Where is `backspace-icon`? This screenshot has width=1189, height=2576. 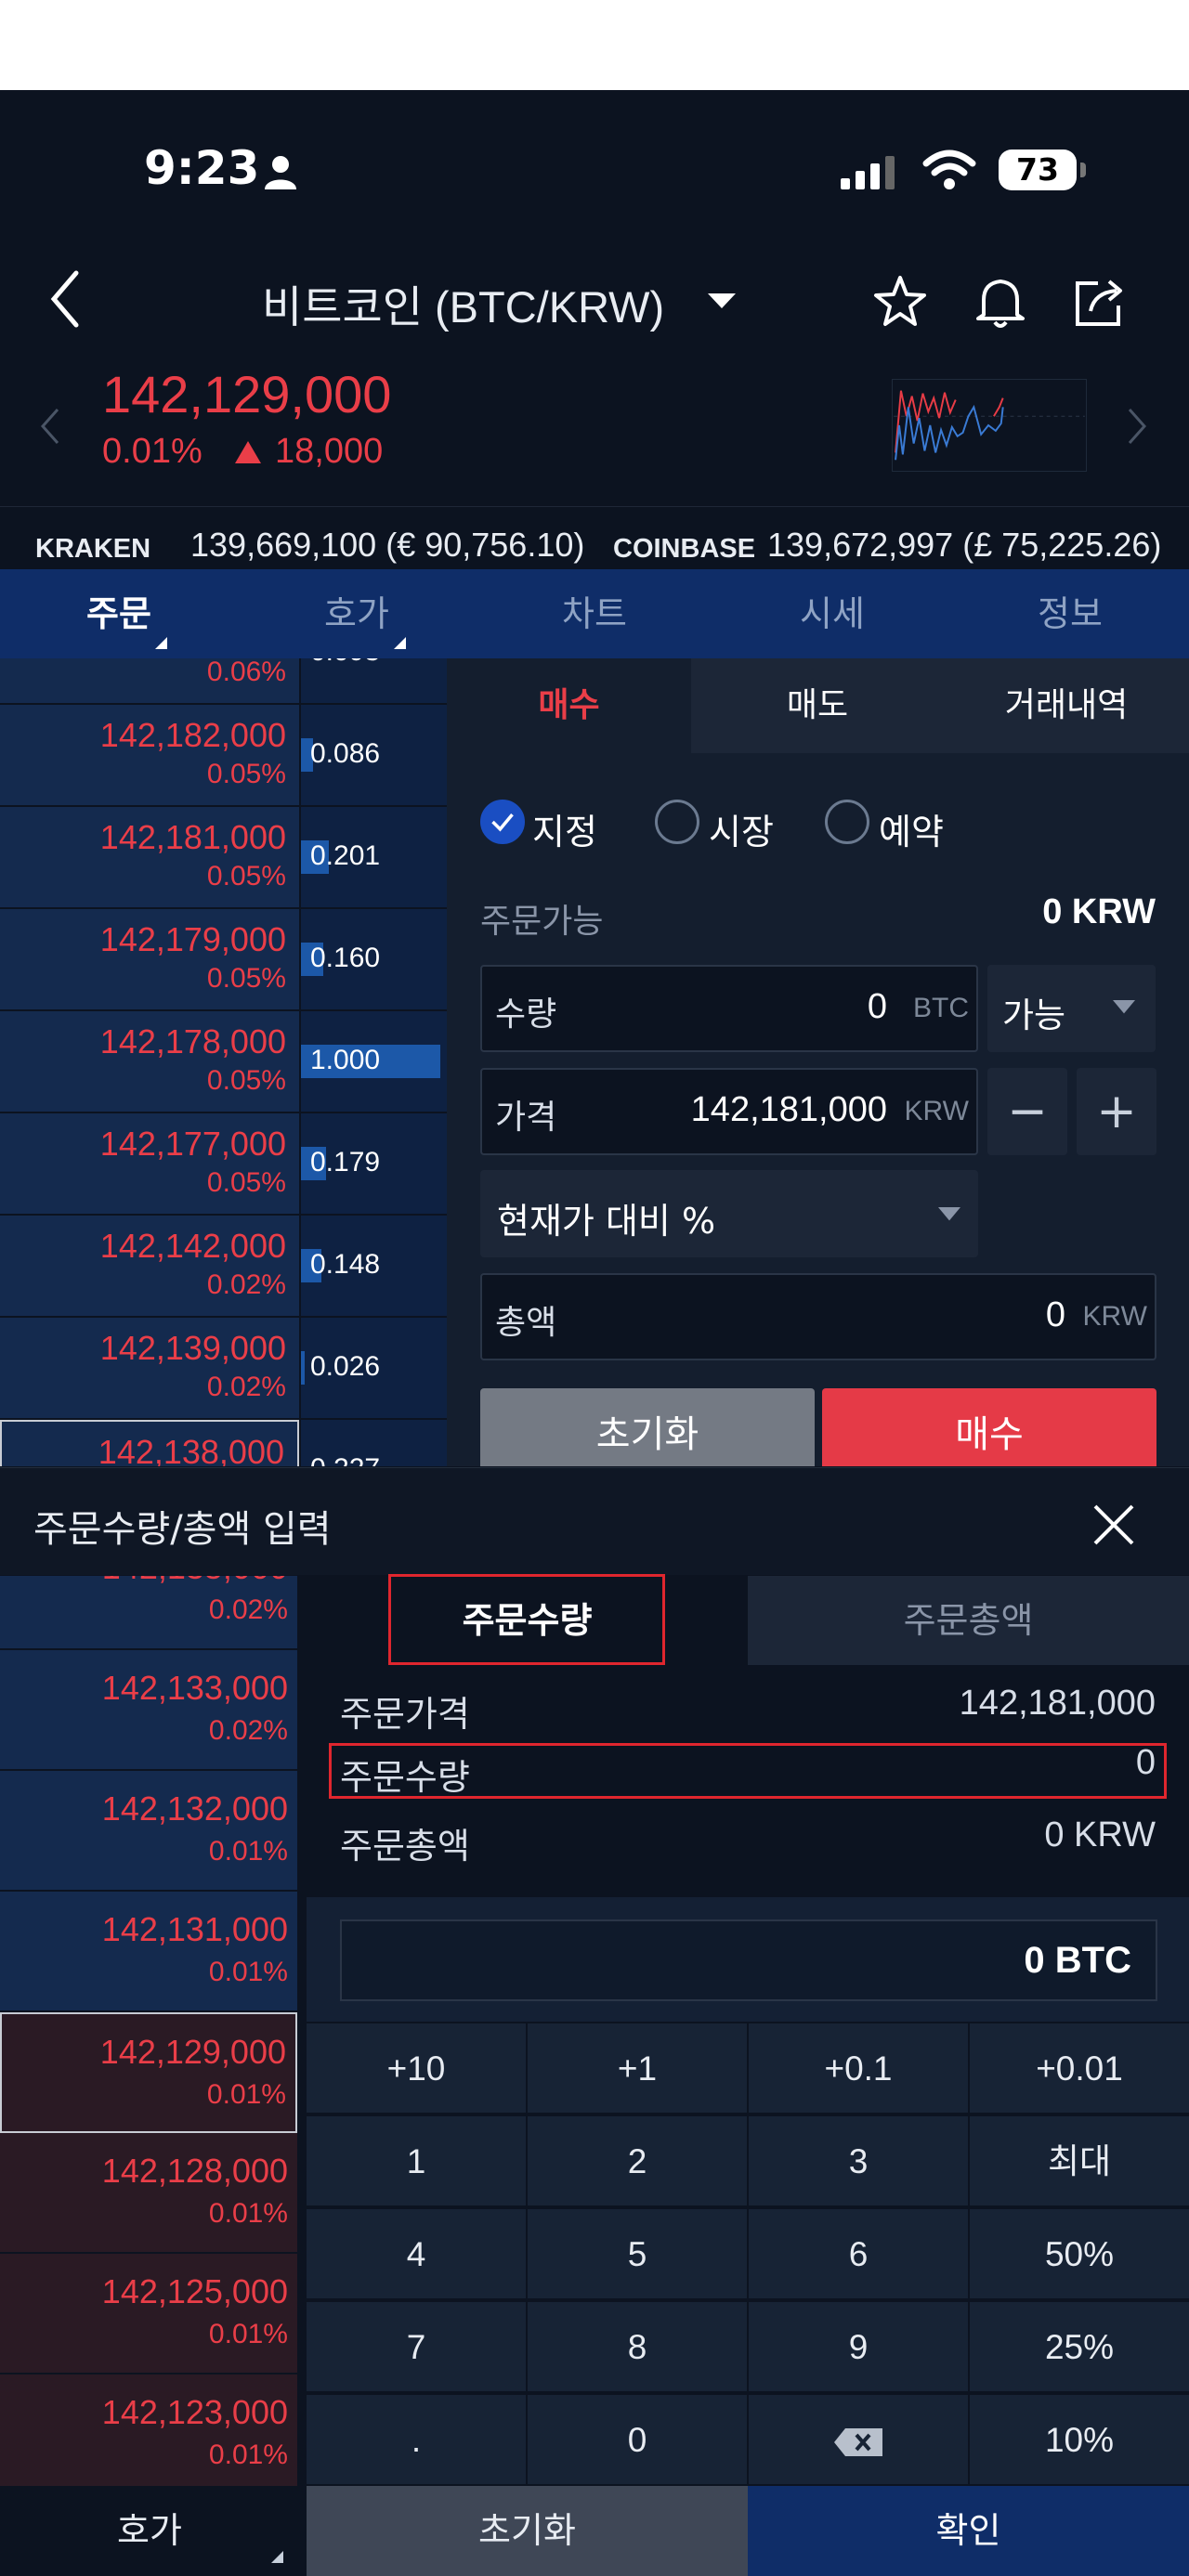
backspace-icon is located at coordinates (858, 2443).